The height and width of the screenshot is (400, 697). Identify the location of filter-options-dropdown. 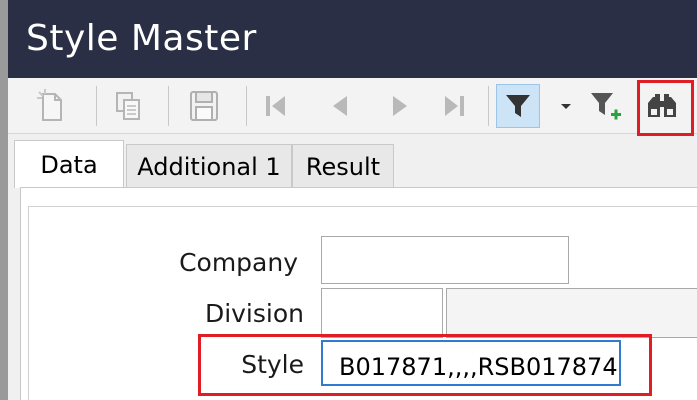
(566, 106).